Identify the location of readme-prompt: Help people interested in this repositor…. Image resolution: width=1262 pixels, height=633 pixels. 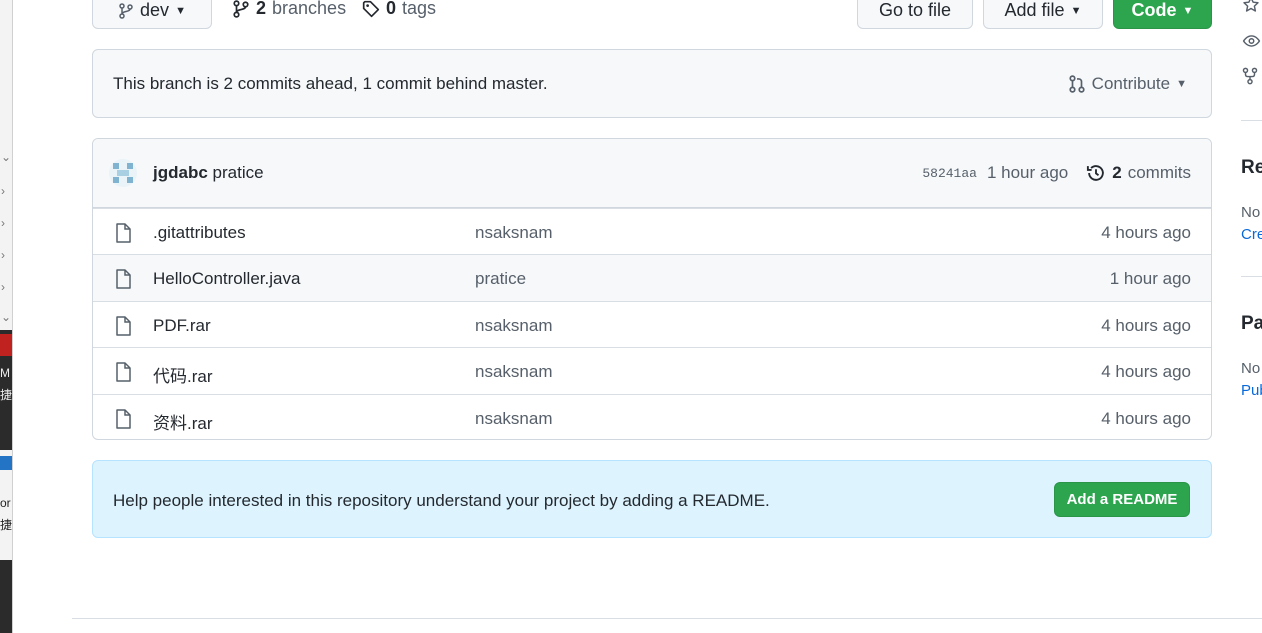
(652, 499).